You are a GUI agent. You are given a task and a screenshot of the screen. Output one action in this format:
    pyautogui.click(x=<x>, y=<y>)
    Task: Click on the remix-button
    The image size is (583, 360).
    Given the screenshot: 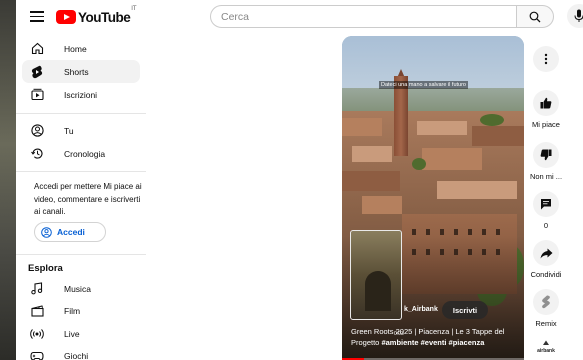 What is the action you would take?
    pyautogui.click(x=546, y=302)
    